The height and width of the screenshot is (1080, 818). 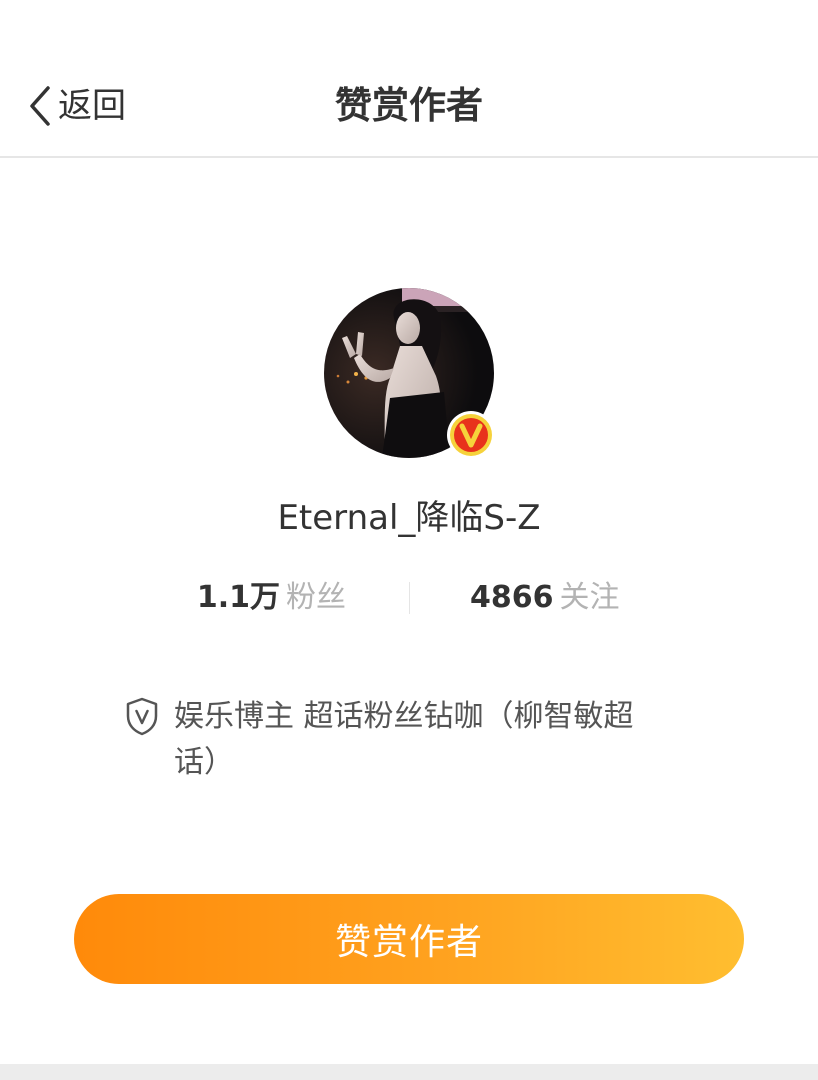 I want to click on following-label: 关注, so click(x=589, y=597).